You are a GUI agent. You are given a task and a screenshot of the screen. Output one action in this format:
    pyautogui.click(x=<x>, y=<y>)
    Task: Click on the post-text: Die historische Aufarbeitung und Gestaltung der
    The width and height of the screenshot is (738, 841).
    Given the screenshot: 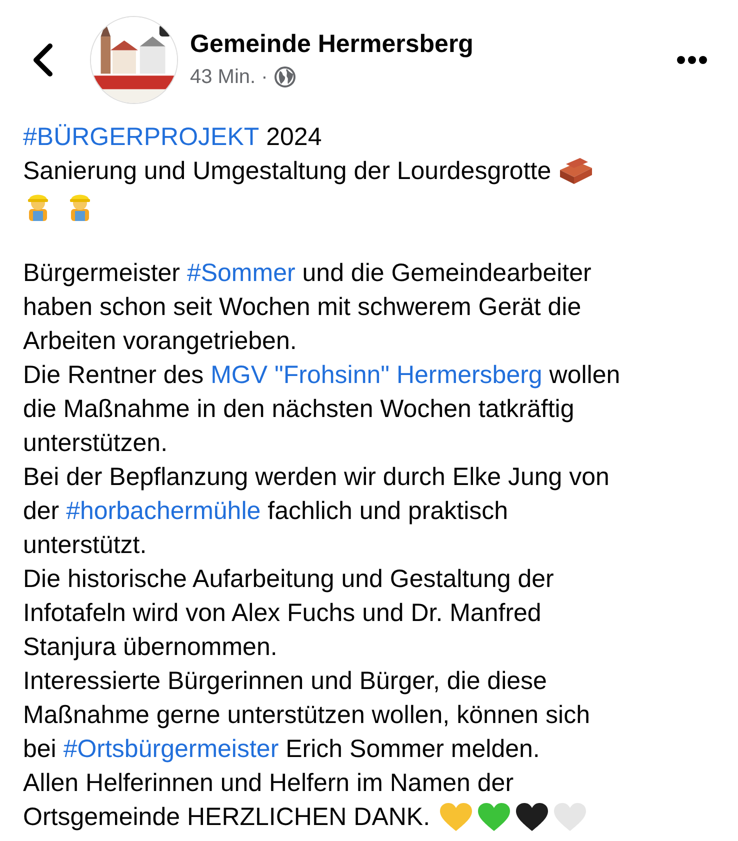 What is the action you would take?
    pyautogui.click(x=288, y=579)
    